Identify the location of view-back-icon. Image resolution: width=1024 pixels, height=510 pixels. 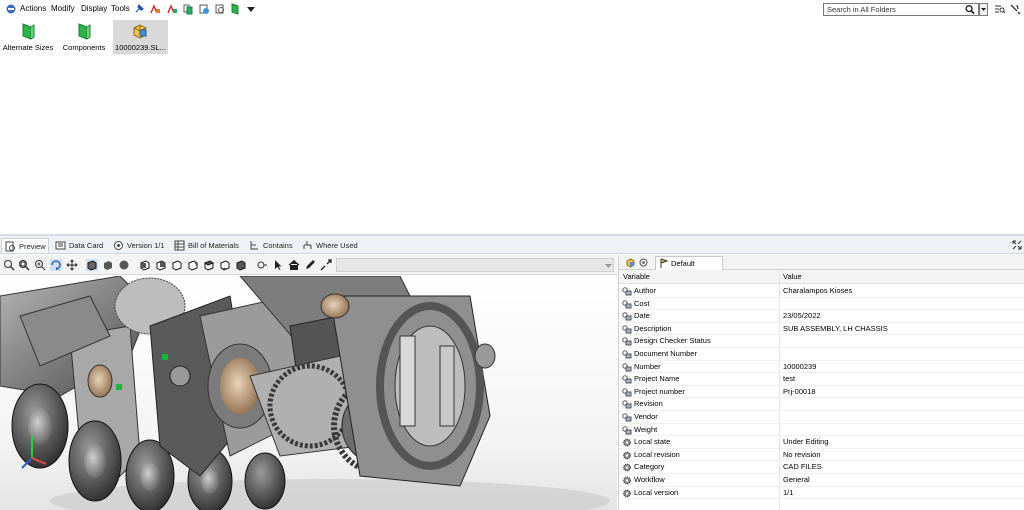
(161, 265).